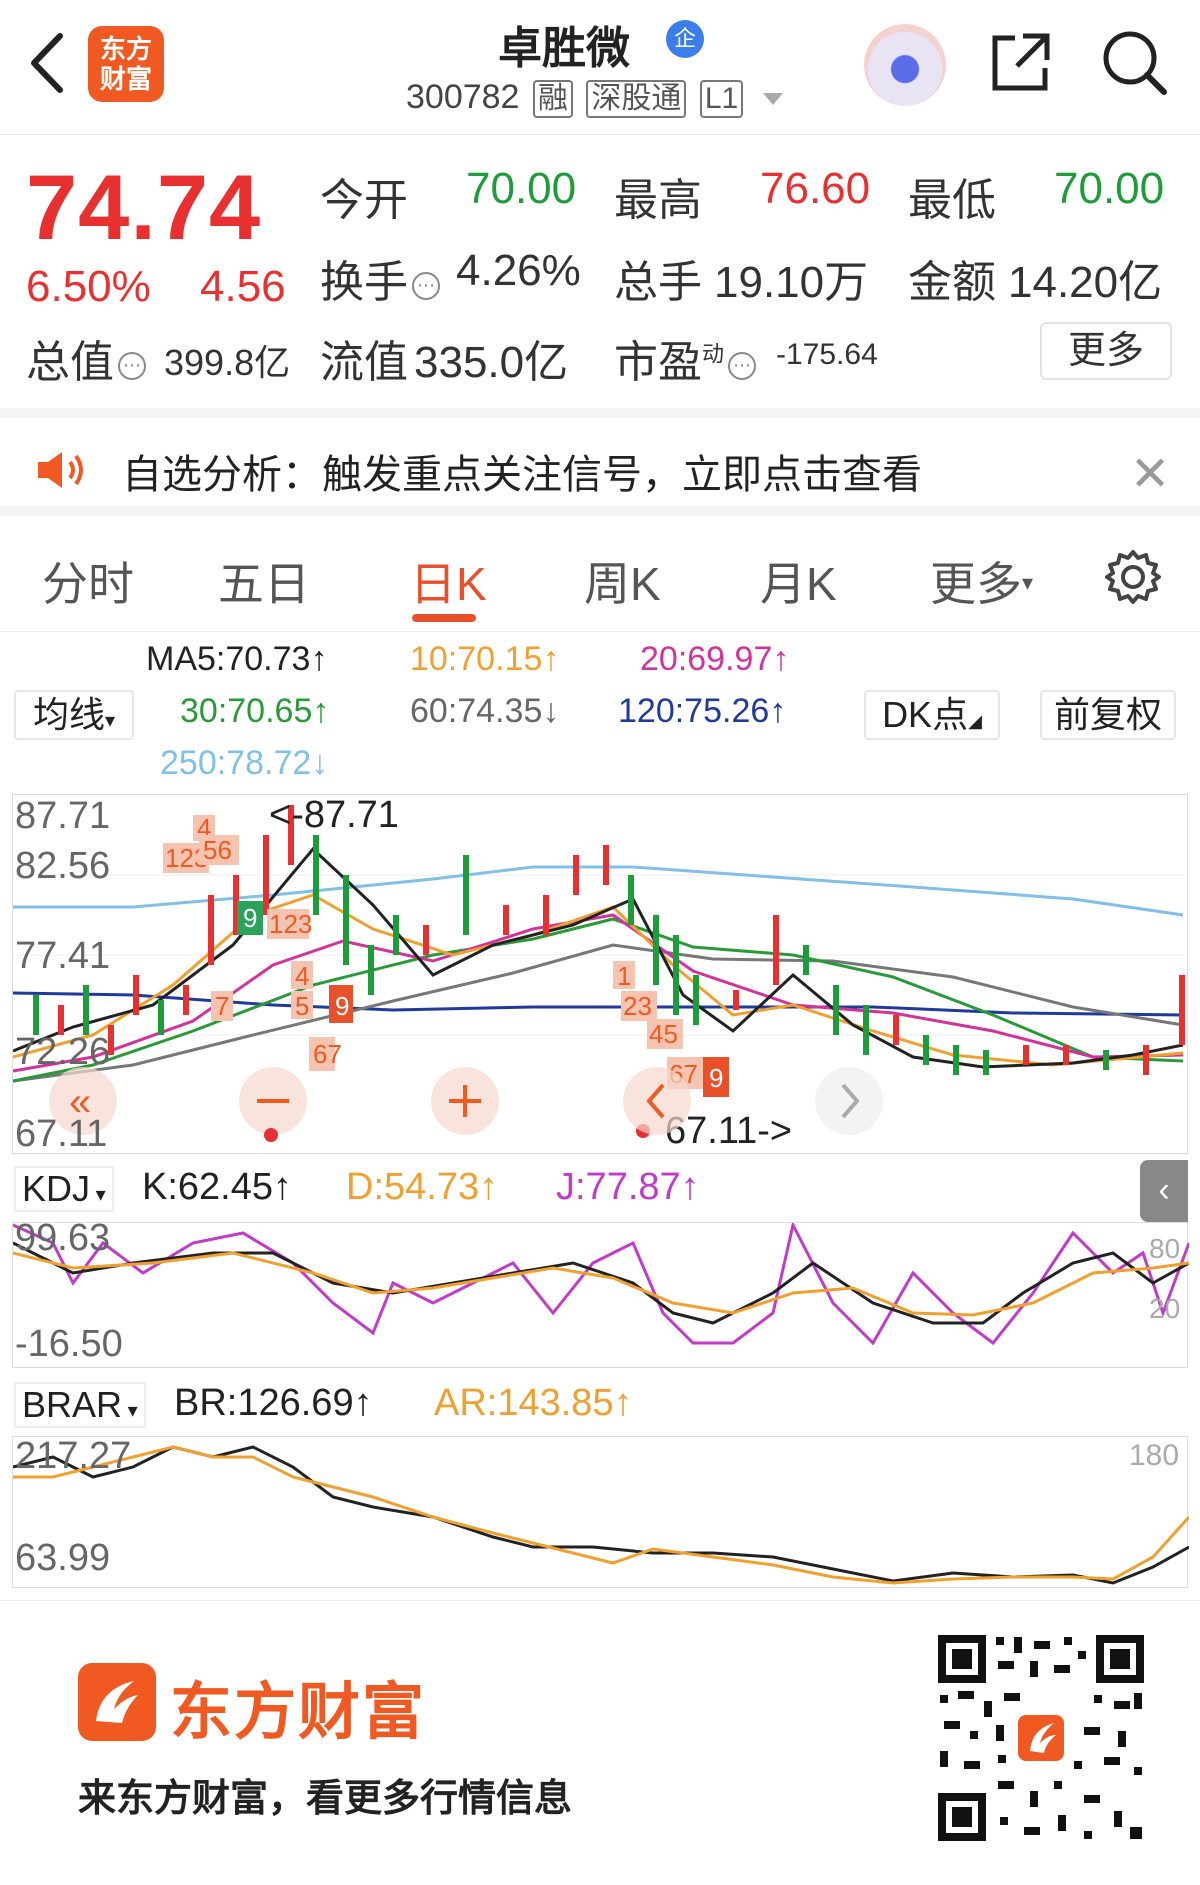 This screenshot has width=1200, height=1885. Describe the element at coordinates (327, 1054) in the screenshot. I see `svg-text: 67` at that location.